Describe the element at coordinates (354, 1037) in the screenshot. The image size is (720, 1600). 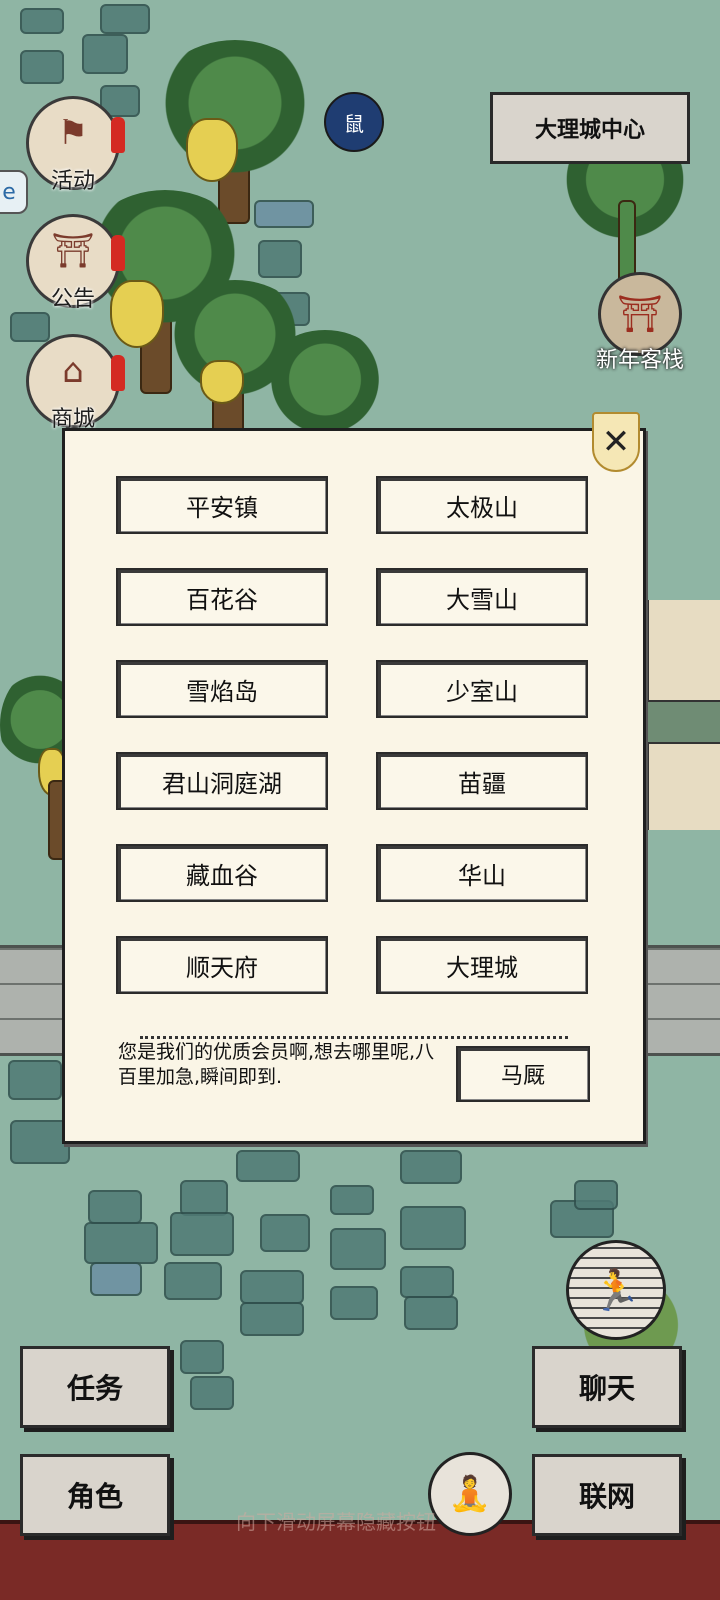
I see `dotted-divider` at that location.